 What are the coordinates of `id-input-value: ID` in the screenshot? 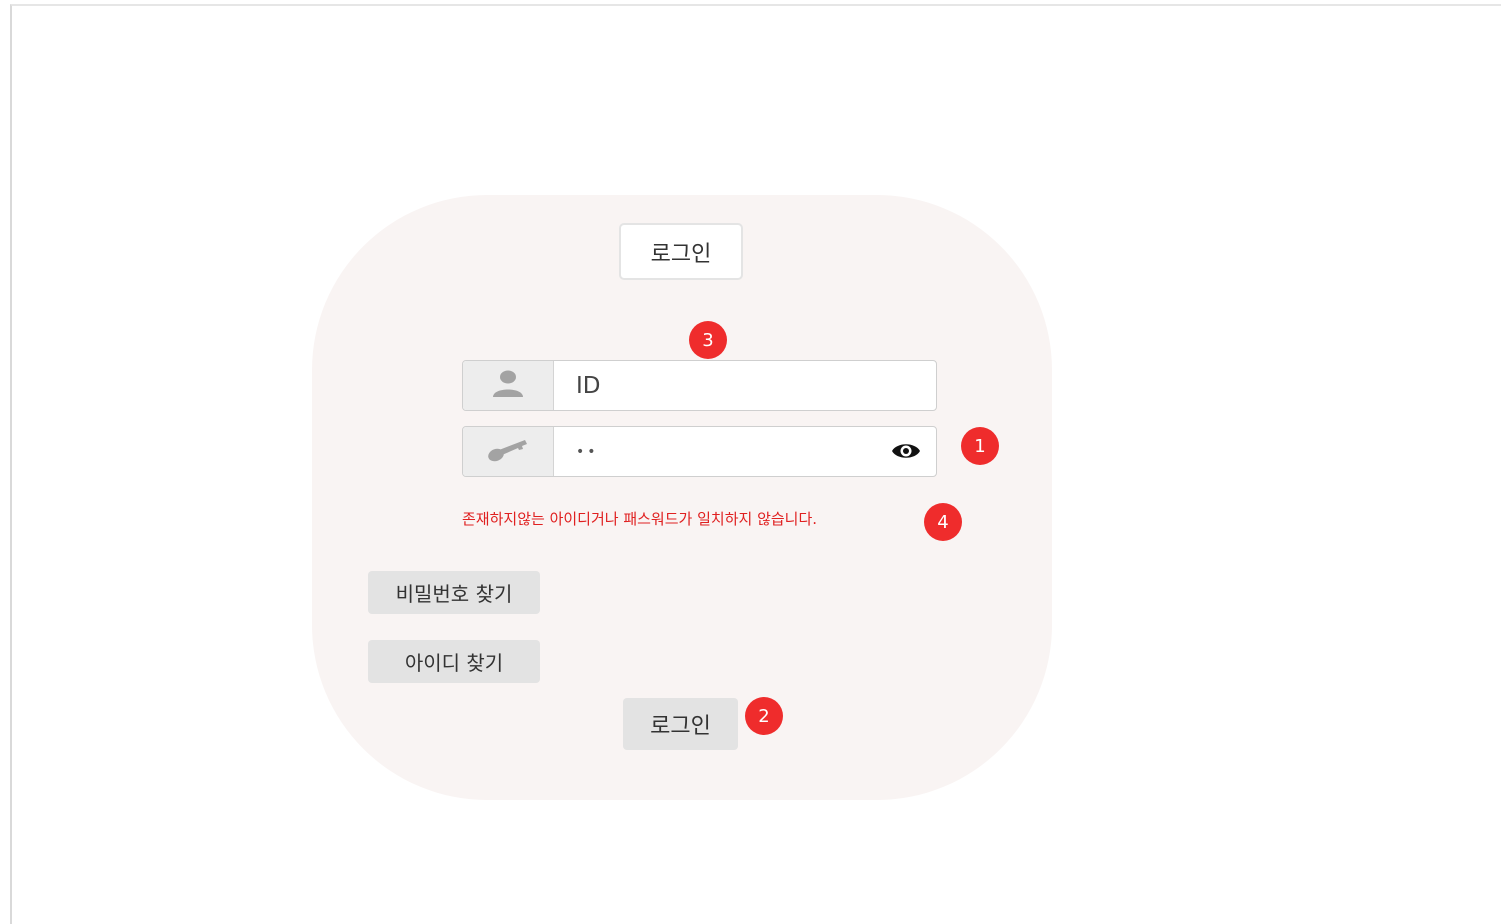 It's located at (588, 385).